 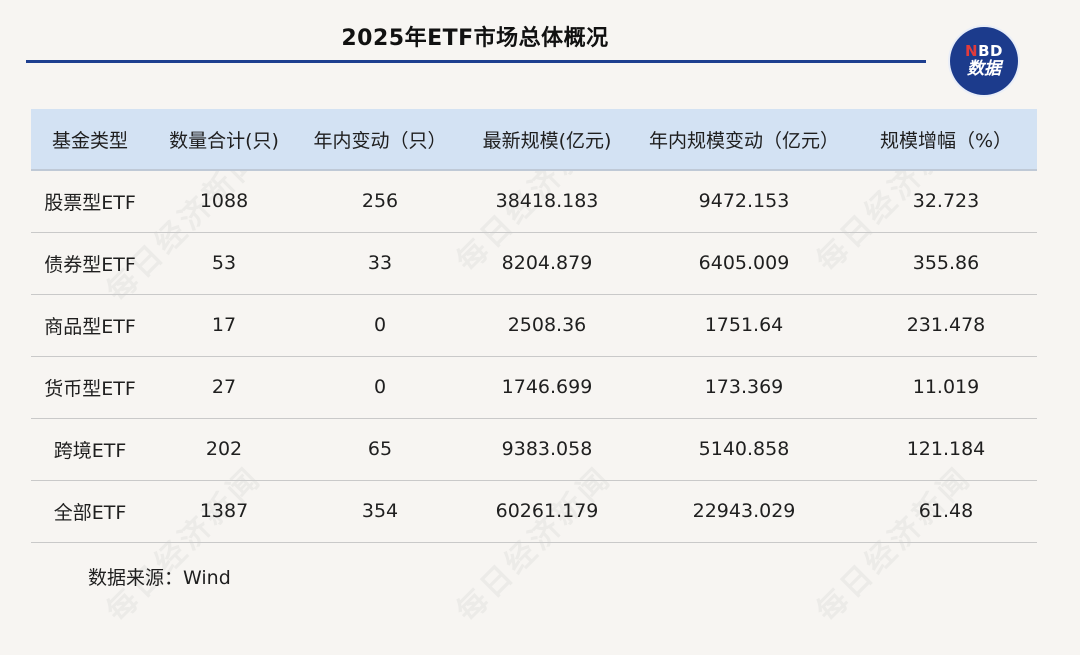 I want to click on table-cell: 256, so click(x=380, y=201).